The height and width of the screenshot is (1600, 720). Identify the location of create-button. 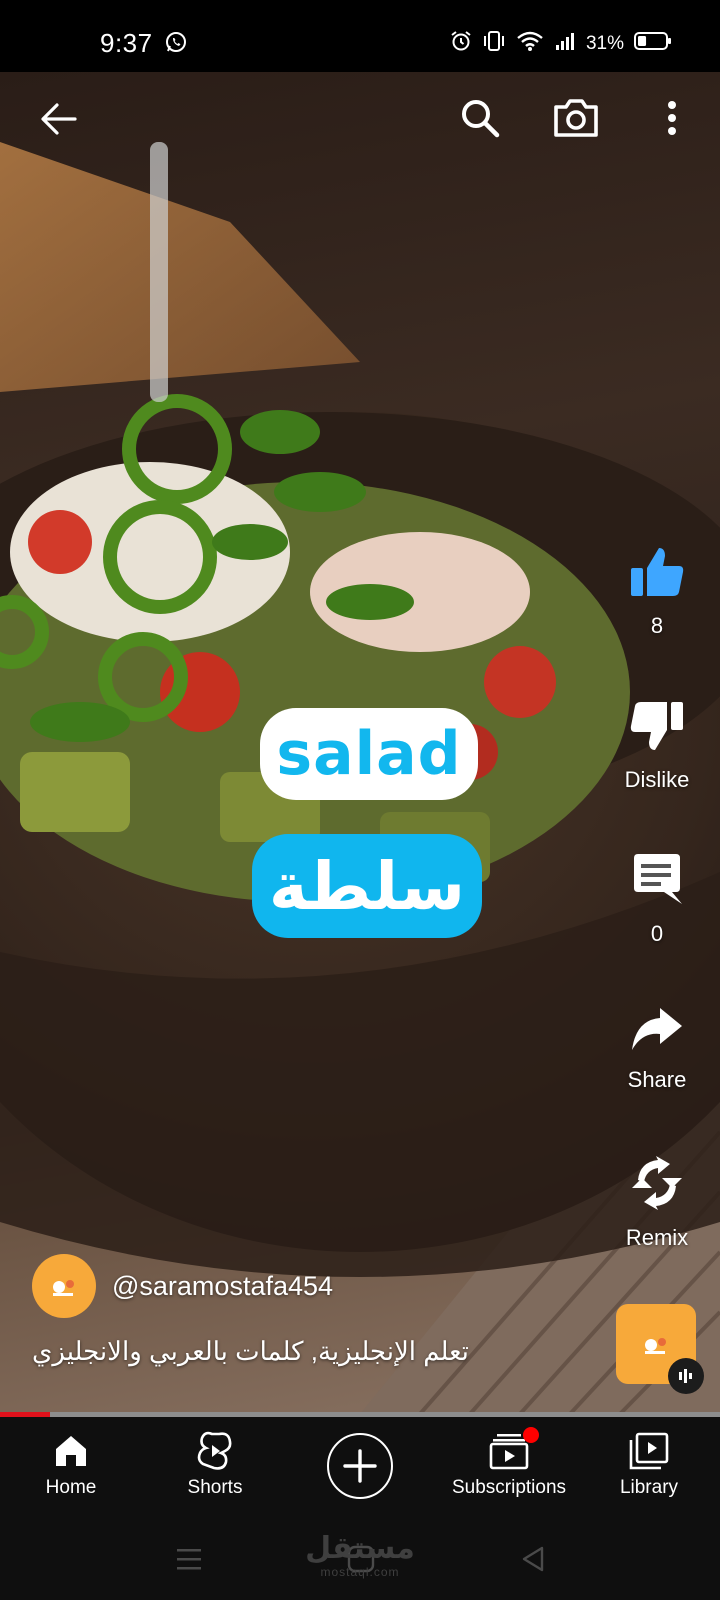
(360, 1466).